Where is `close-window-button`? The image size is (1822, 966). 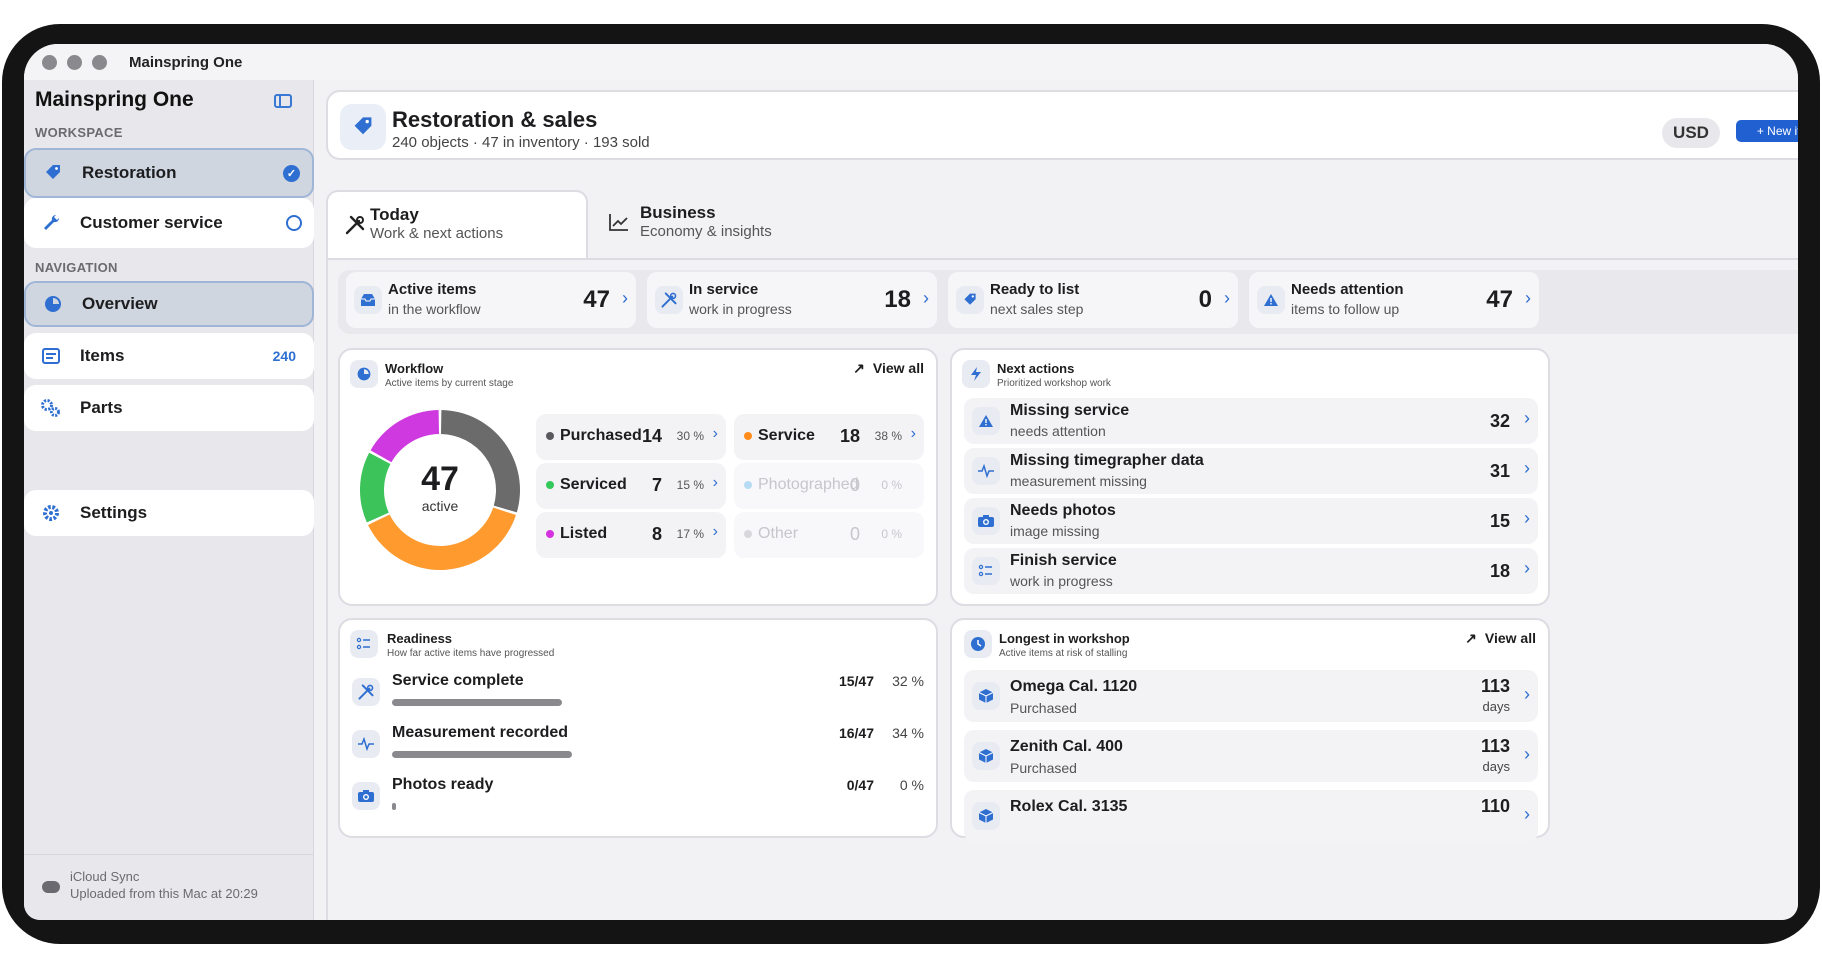 close-window-button is located at coordinates (49, 62).